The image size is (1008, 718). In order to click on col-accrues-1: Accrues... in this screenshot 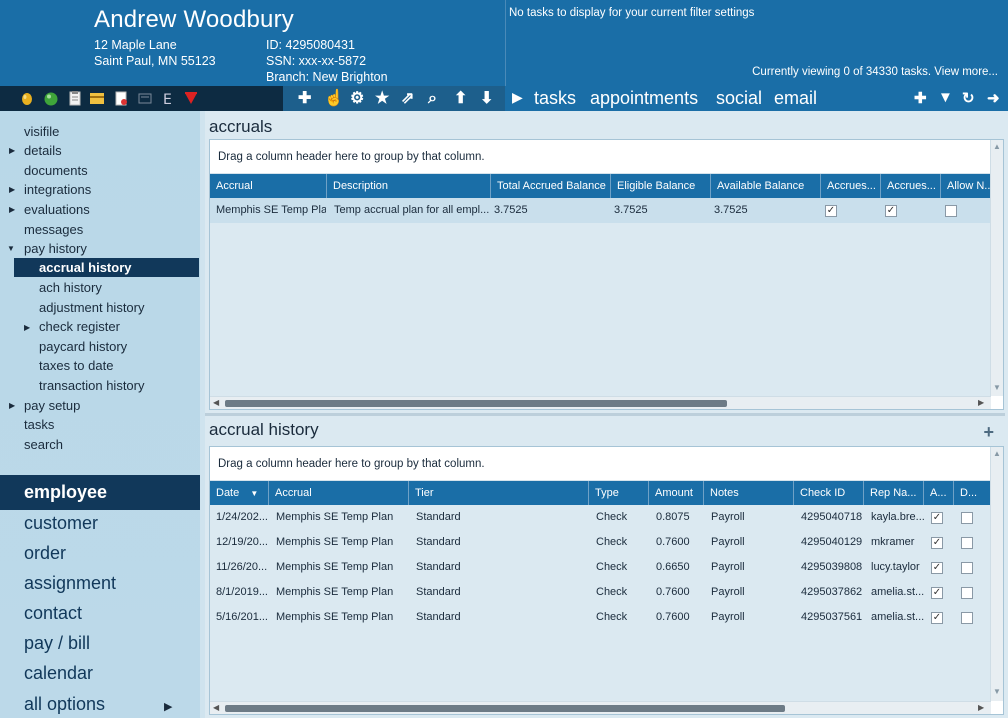, I will do `click(850, 186)`.